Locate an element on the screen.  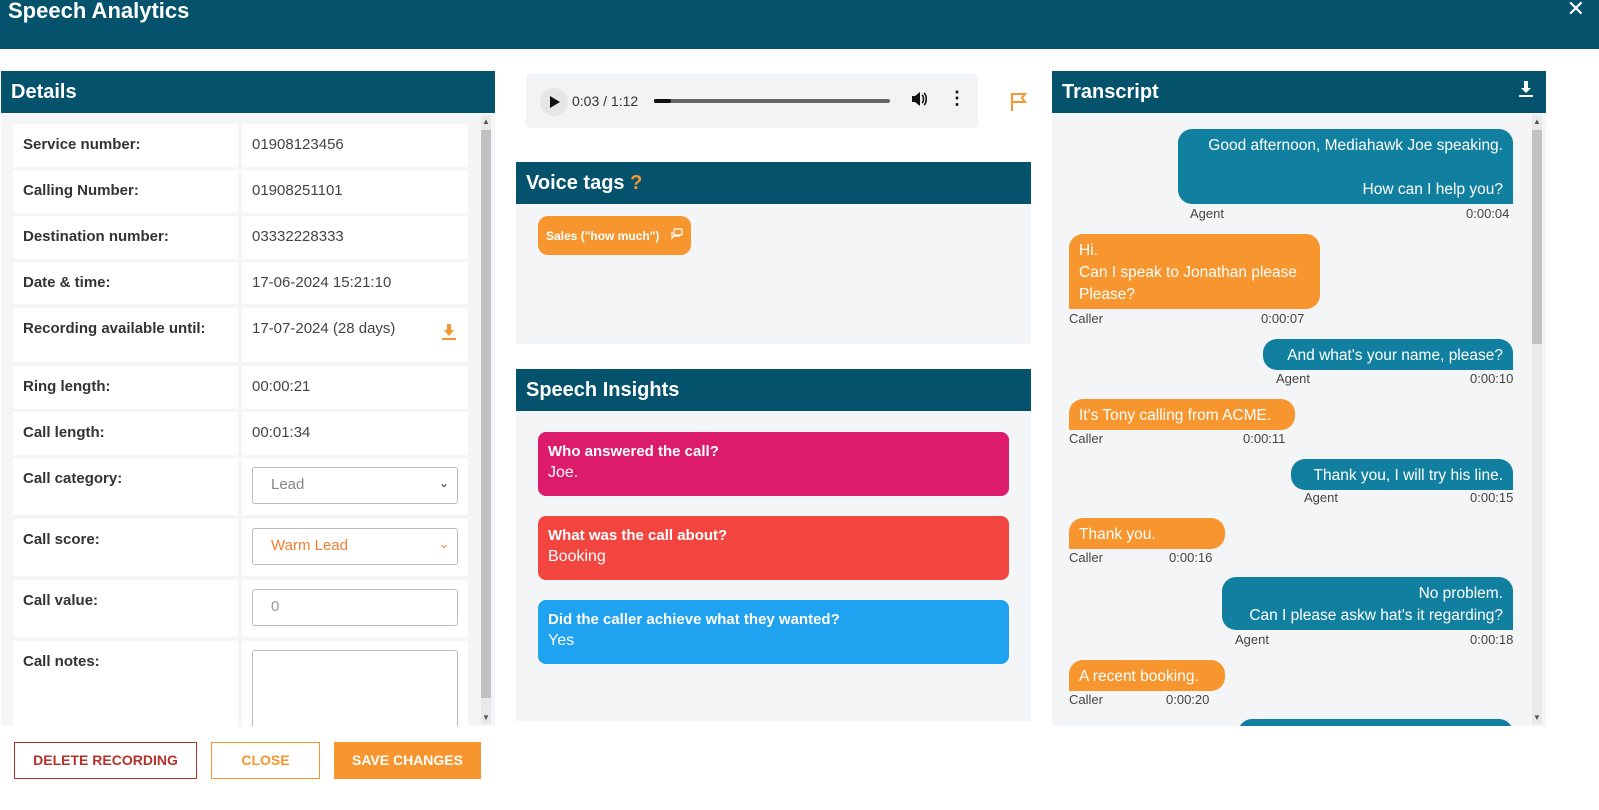
detail-row-calling-number: Calling Number: 01908251101 is located at coordinates (240, 191).